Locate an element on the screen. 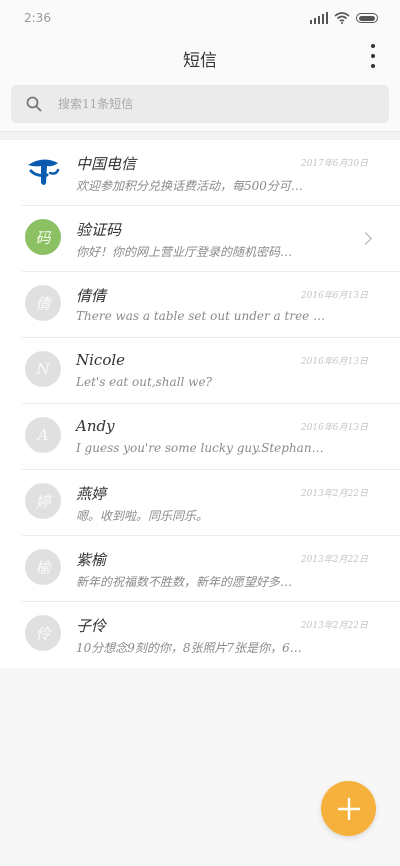 The width and height of the screenshot is (400, 866). page-title: 短信 is located at coordinates (200, 61).